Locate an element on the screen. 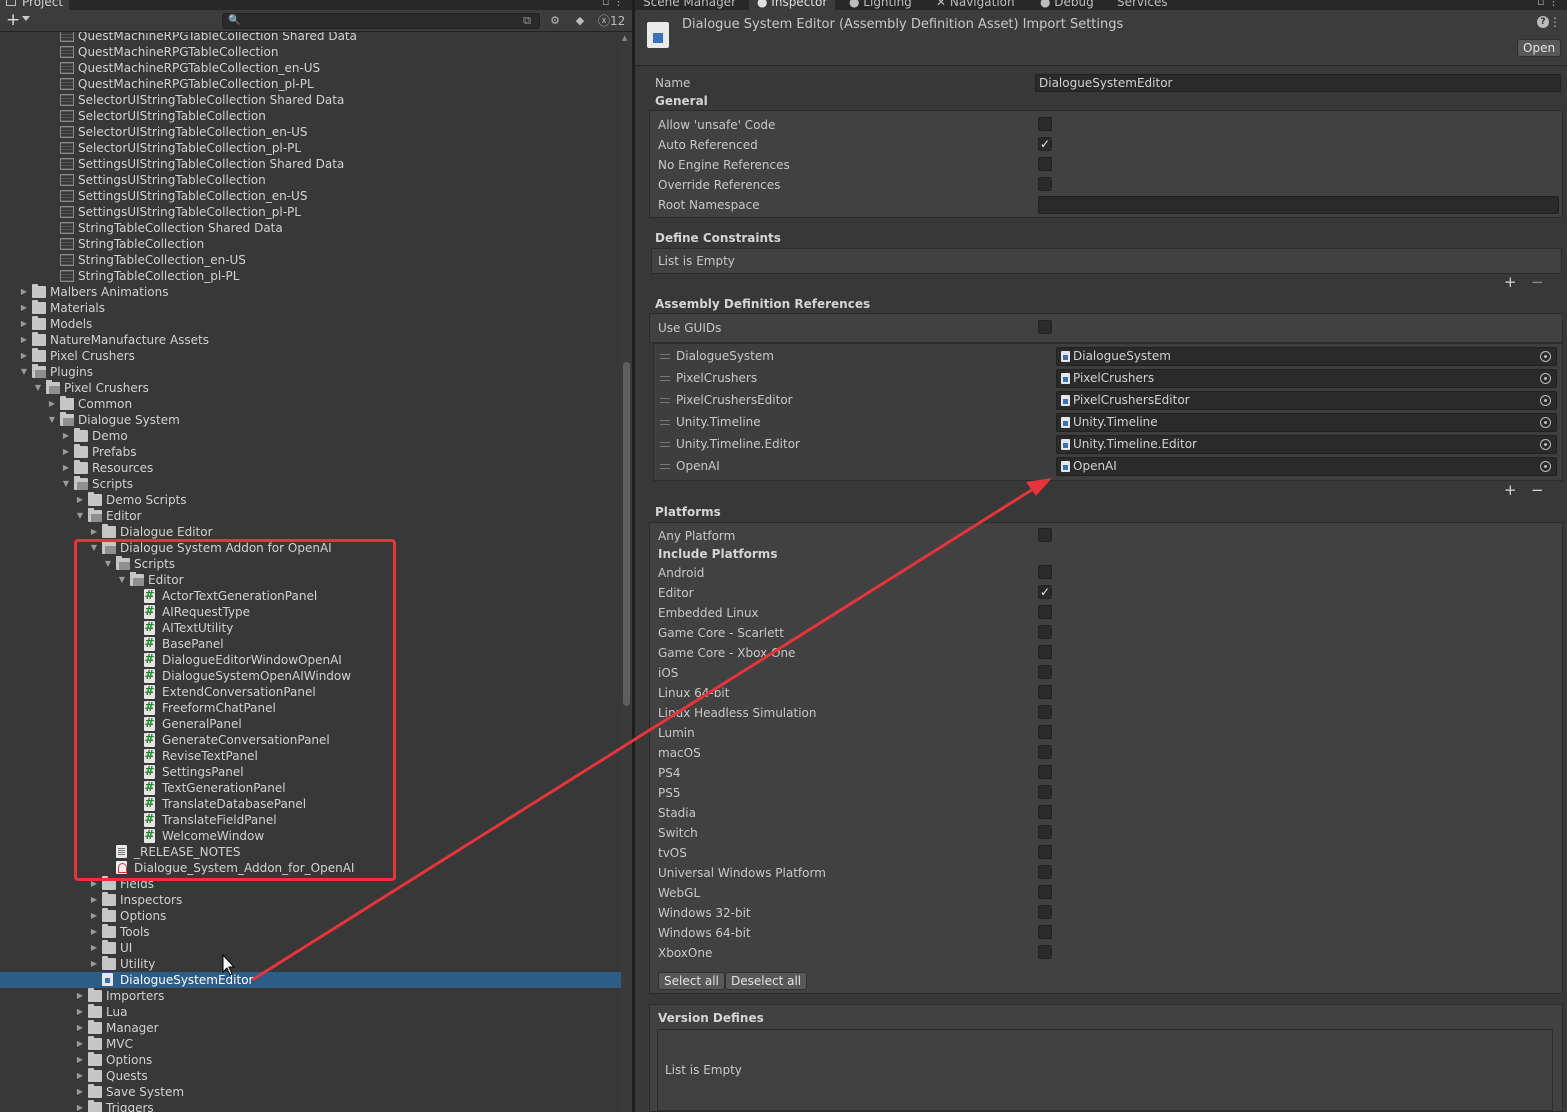 The height and width of the screenshot is (1112, 1567). tree-item: # SettingsPanel is located at coordinates (310, 772).